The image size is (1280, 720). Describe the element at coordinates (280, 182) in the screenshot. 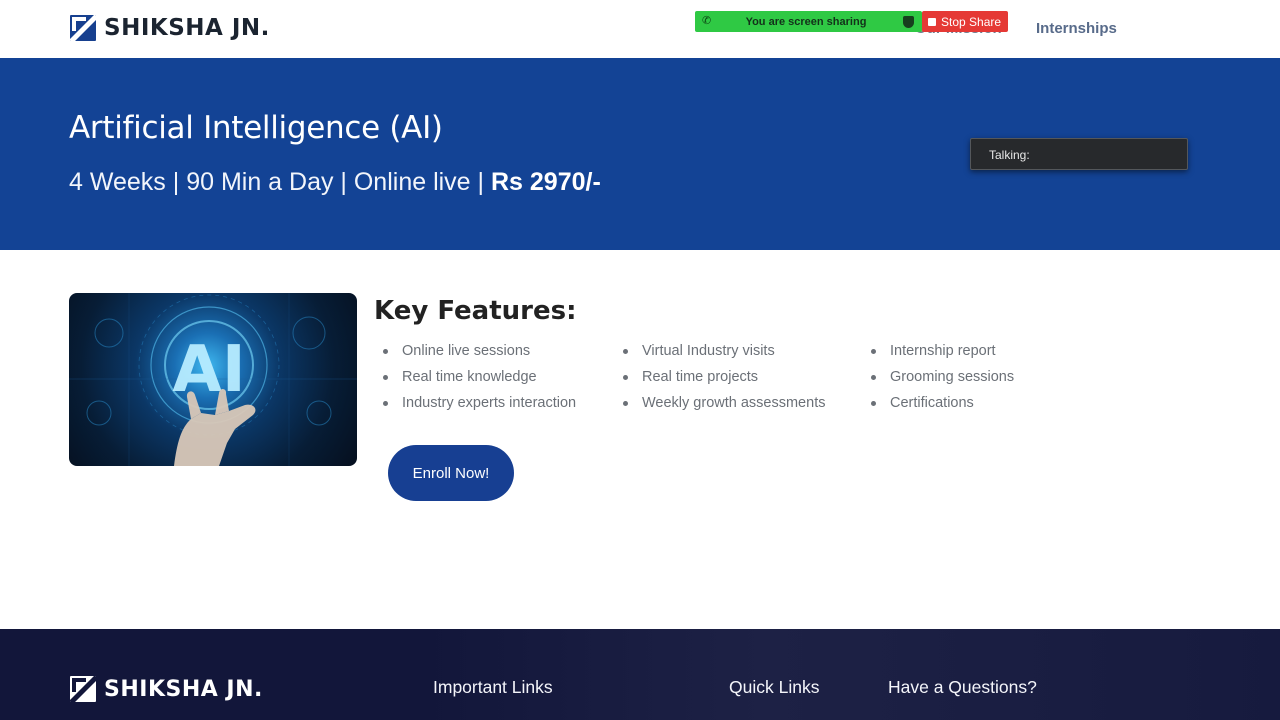

I see `course-schedule: 4 Weeks | 90 Min a Day | Online live |` at that location.